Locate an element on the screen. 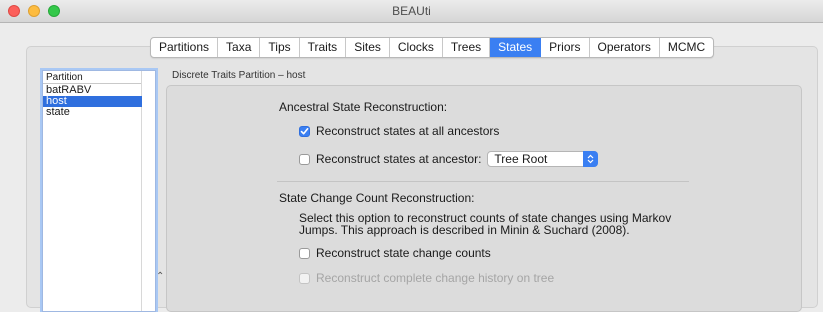 Image resolution: width=823 pixels, height=312 pixels. partition-detail-label: Discrete Traits Partition – host is located at coordinates (239, 75).